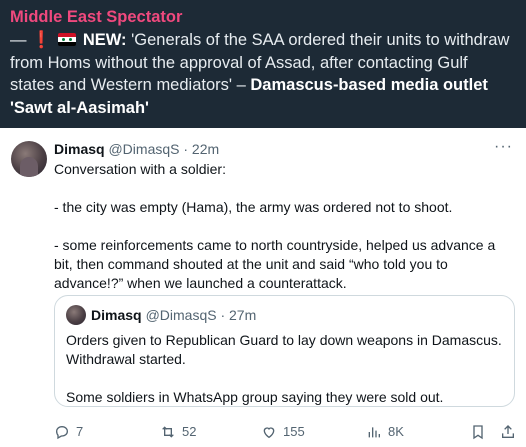 This screenshot has width=526, height=447. Describe the element at coordinates (80, 431) in the screenshot. I see `reply-count: 7` at that location.